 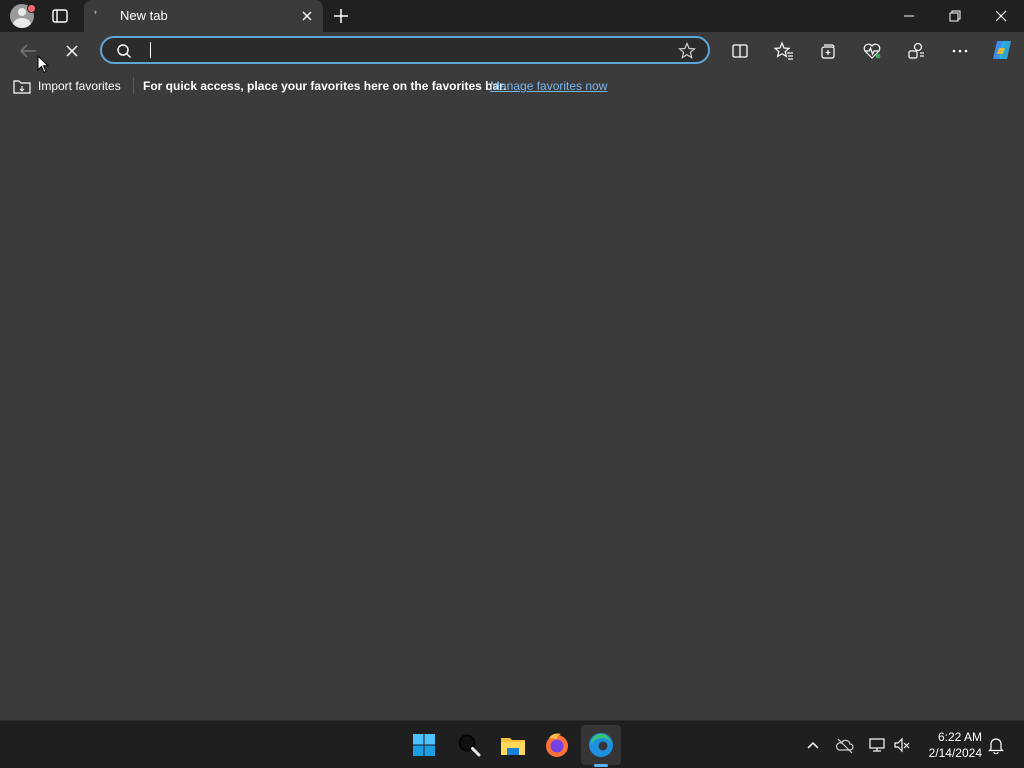 What do you see at coordinates (959, 737) in the screenshot?
I see `clock-time: 6:22 AM` at bounding box center [959, 737].